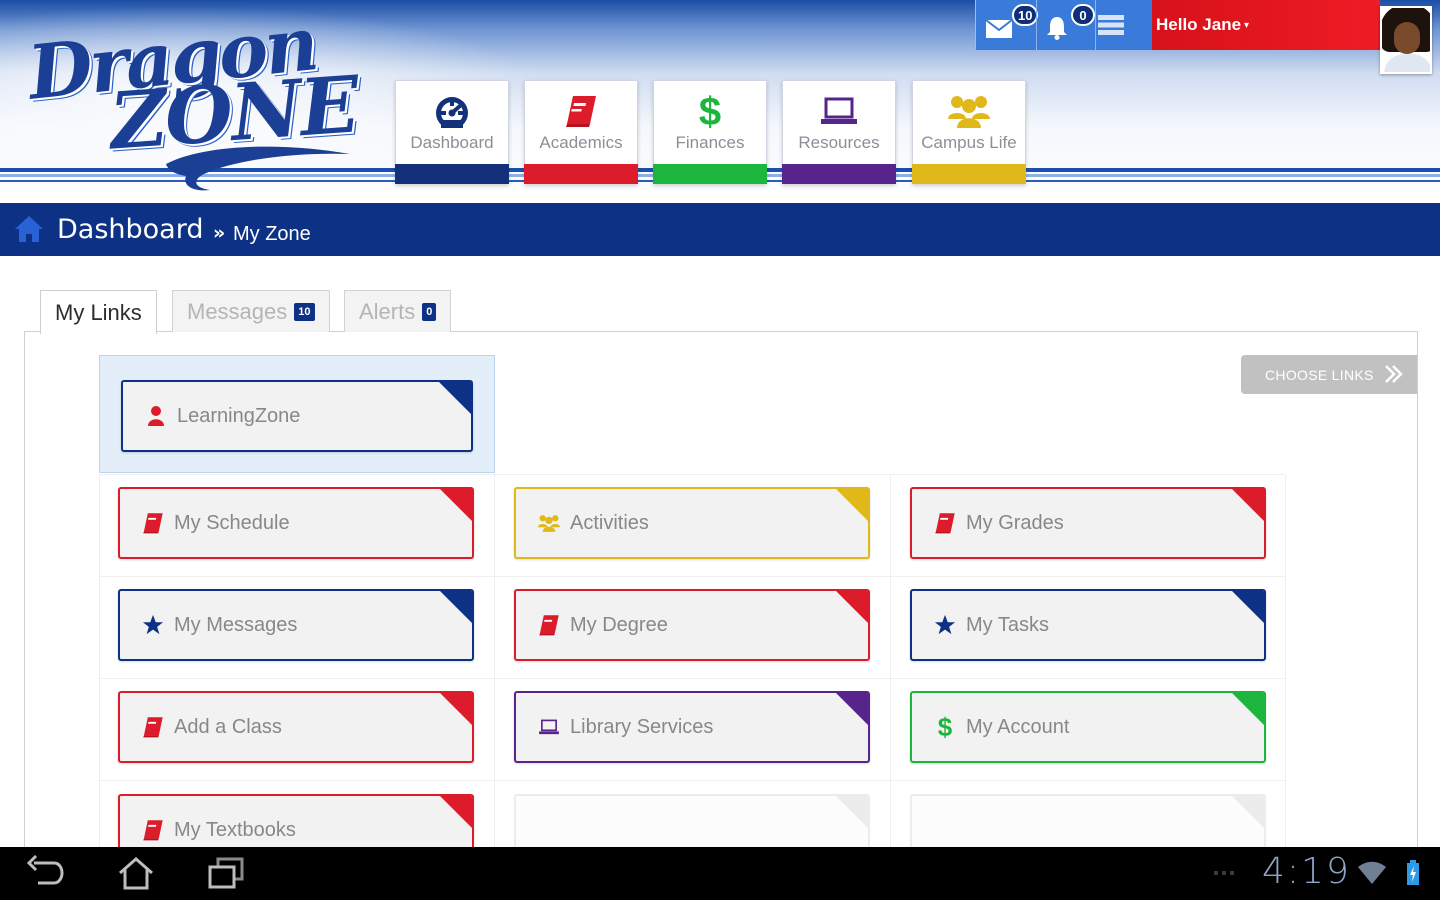 The width and height of the screenshot is (1440, 900). Describe the element at coordinates (969, 132) in the screenshot. I see `nav-tile-campus-life: Campus Life` at that location.